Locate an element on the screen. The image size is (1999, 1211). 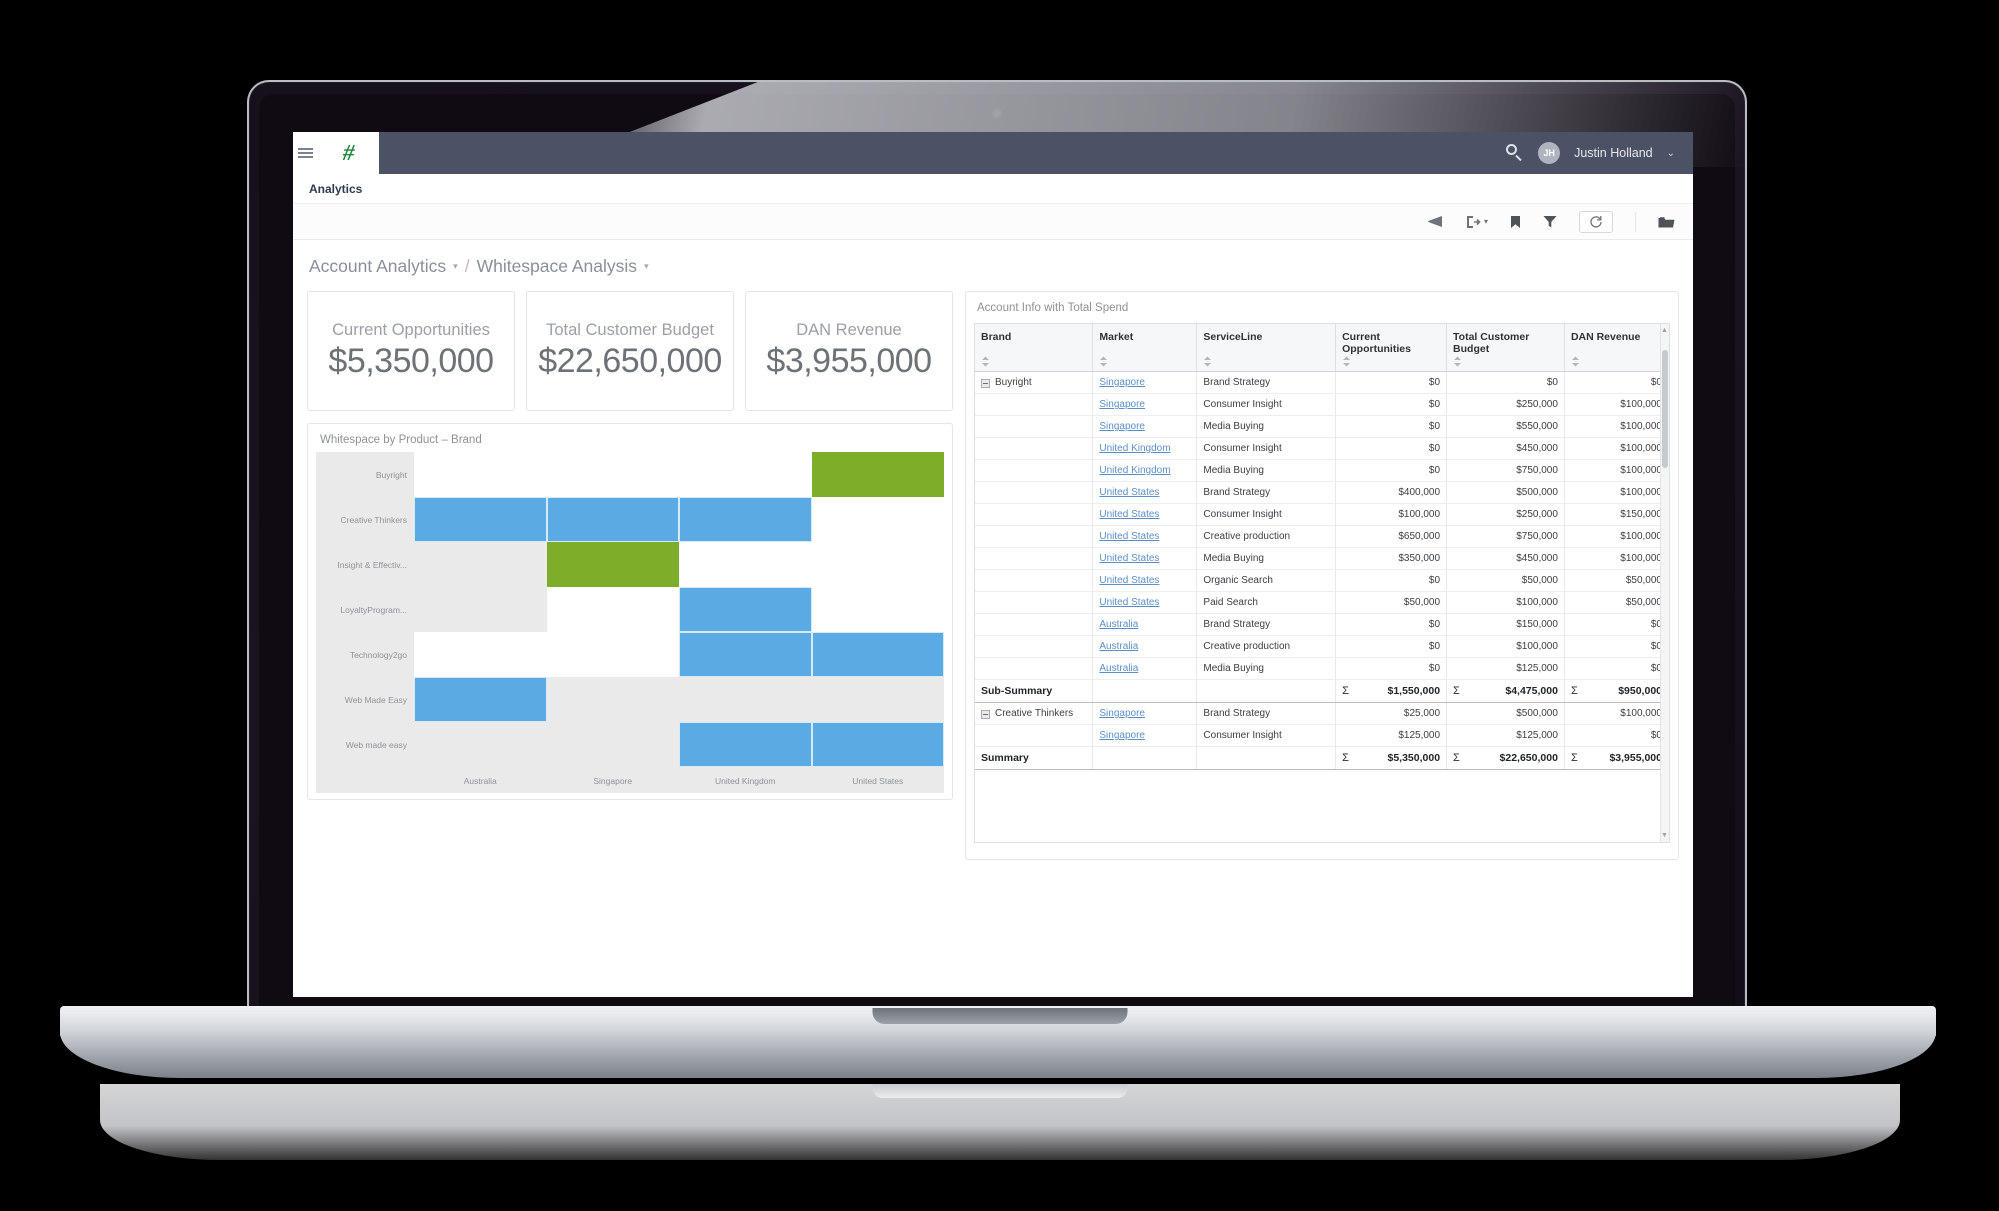
breadcrumb-root-caret-icon: ▾ is located at coordinates (455, 266).